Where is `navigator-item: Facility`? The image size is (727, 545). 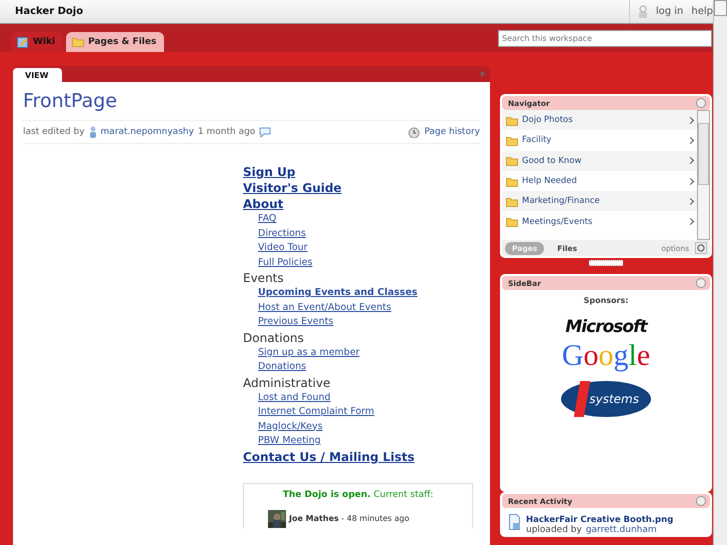 navigator-item: Facility is located at coordinates (599, 140).